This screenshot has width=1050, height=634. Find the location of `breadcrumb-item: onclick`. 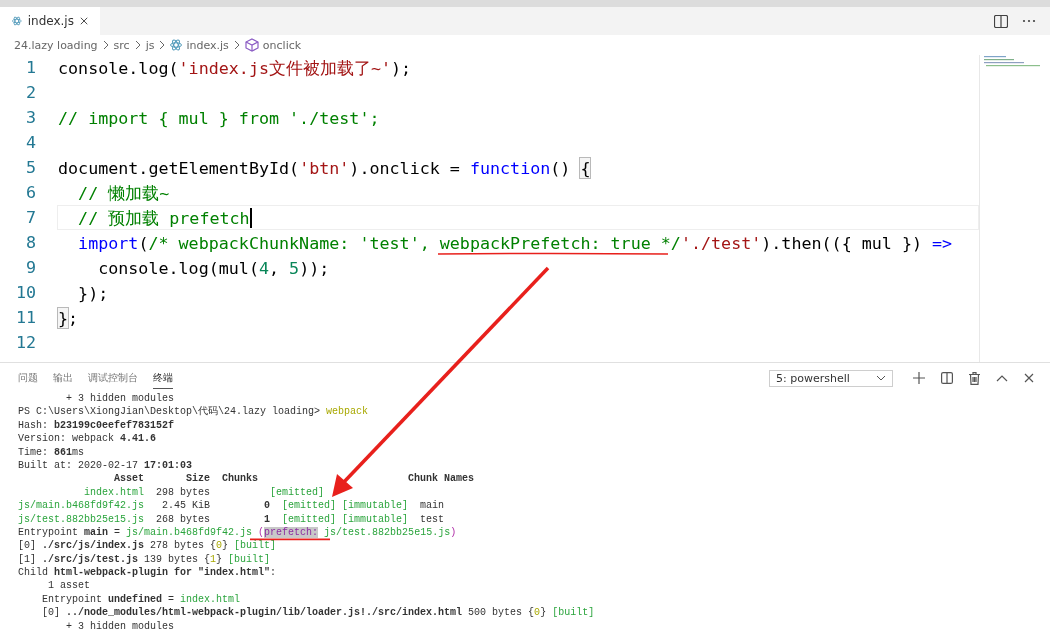

breadcrumb-item: onclick is located at coordinates (273, 45).